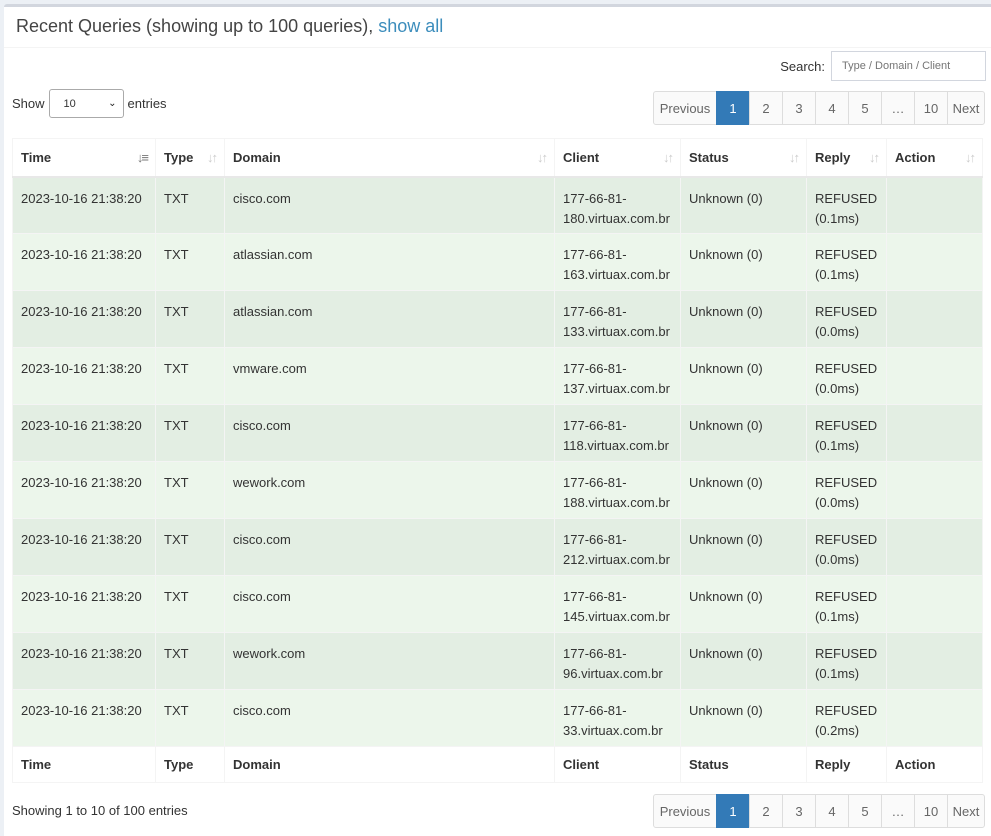  Describe the element at coordinates (617, 262) in the screenshot. I see `client-cell: 177-66-81- 163.virtuax.com.br` at that location.